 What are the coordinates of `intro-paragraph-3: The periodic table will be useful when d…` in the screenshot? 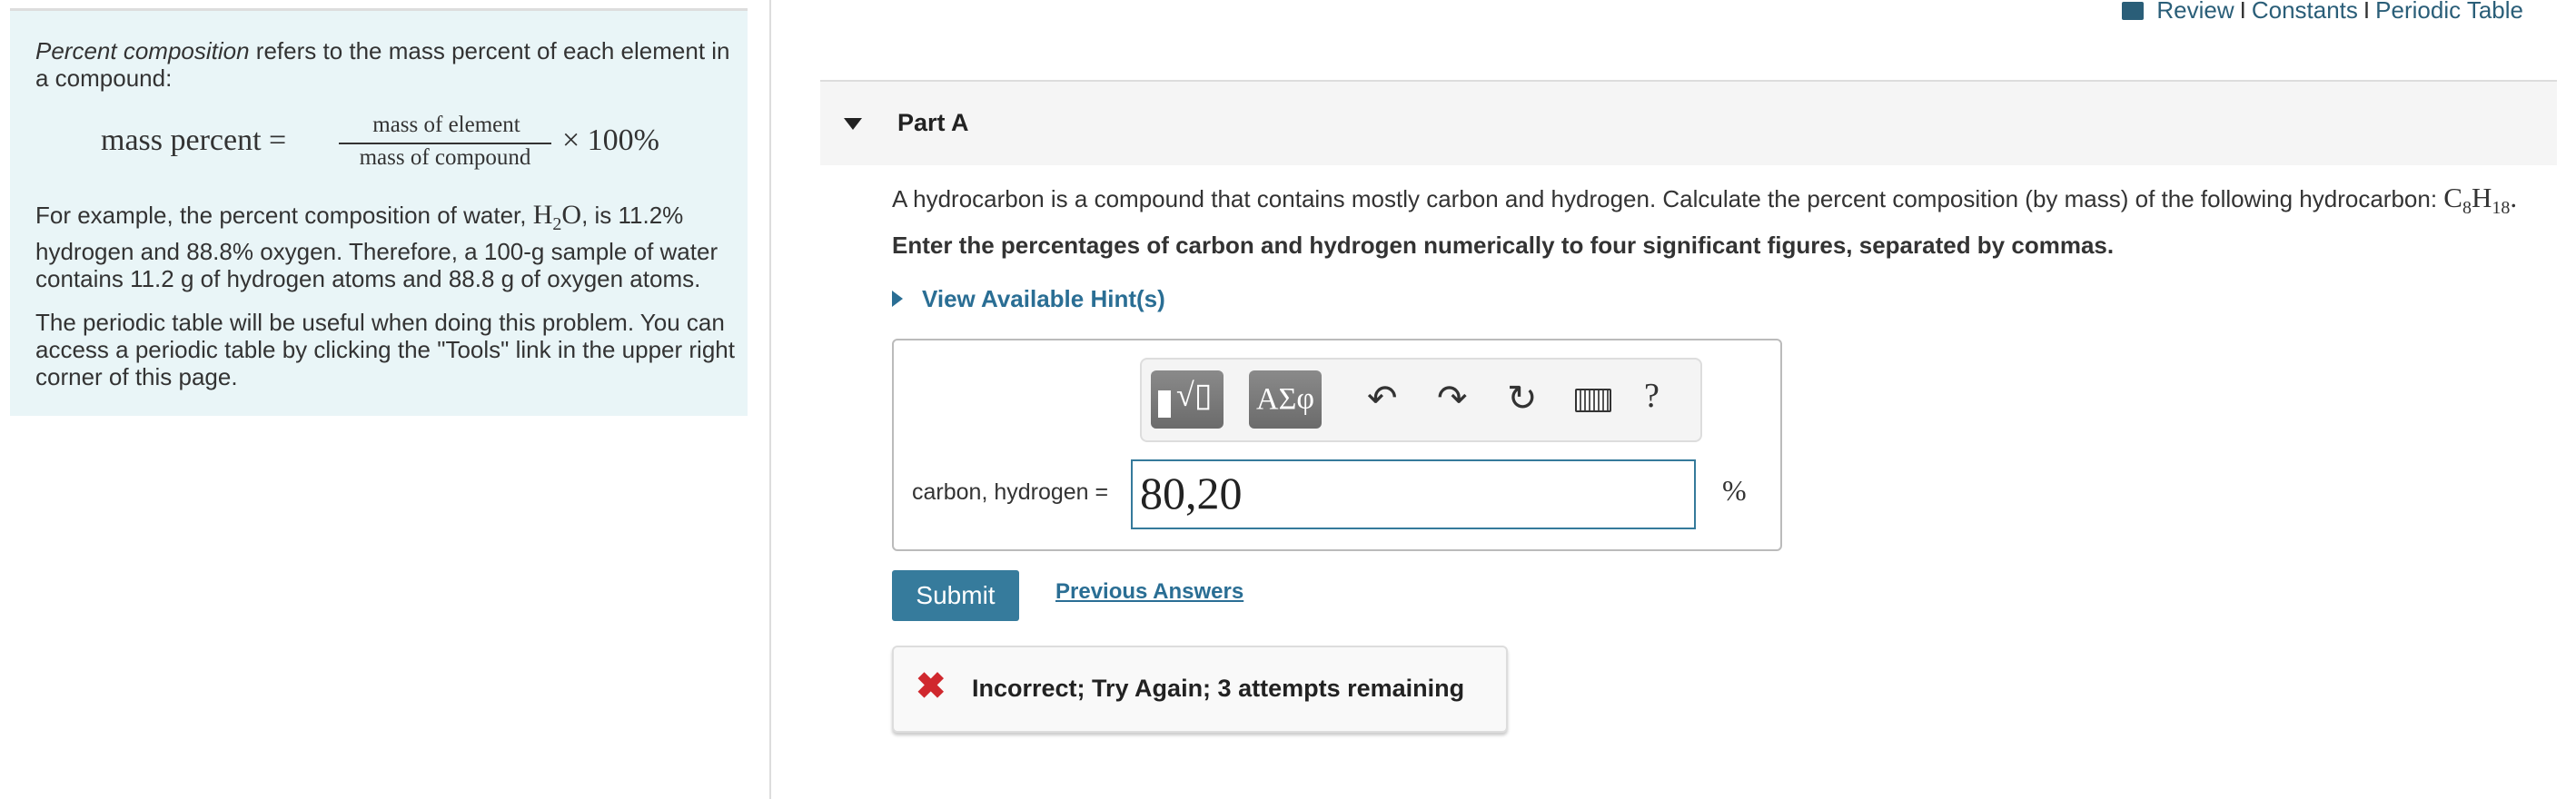 It's located at (385, 350).